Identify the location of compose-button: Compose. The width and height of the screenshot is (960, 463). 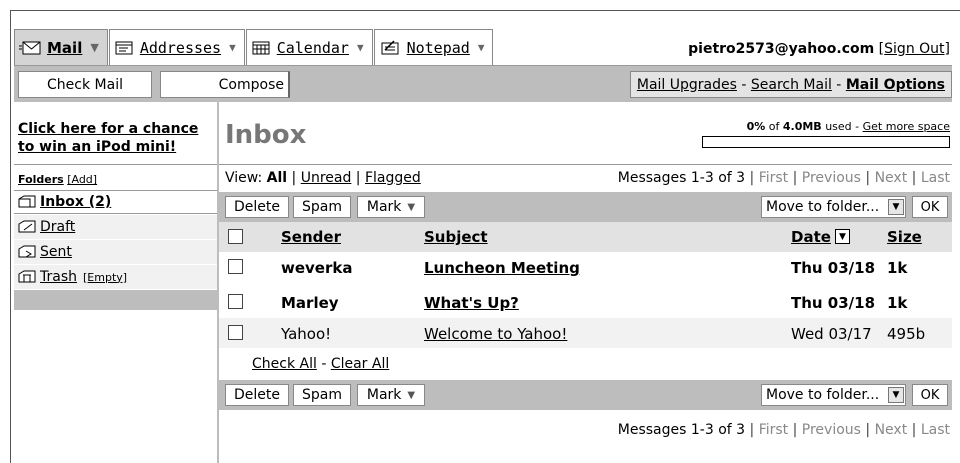
(225, 84).